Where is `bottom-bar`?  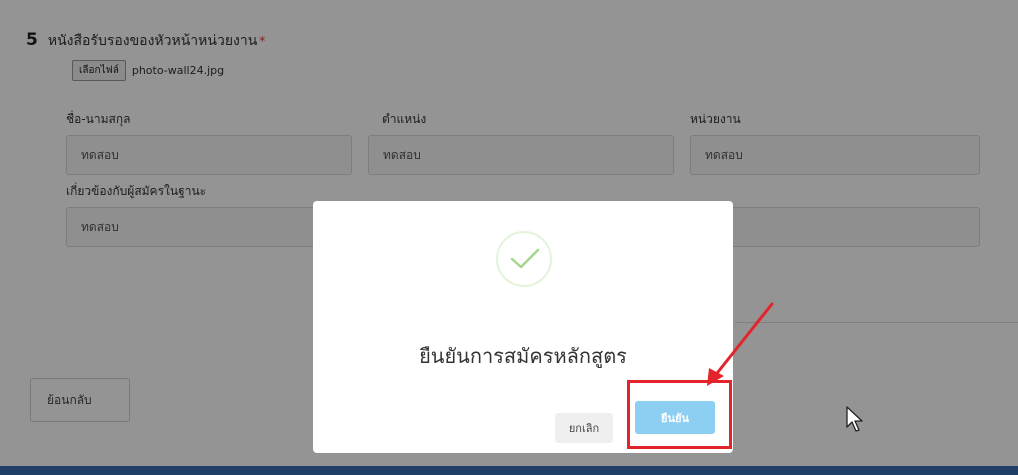 bottom-bar is located at coordinates (509, 470).